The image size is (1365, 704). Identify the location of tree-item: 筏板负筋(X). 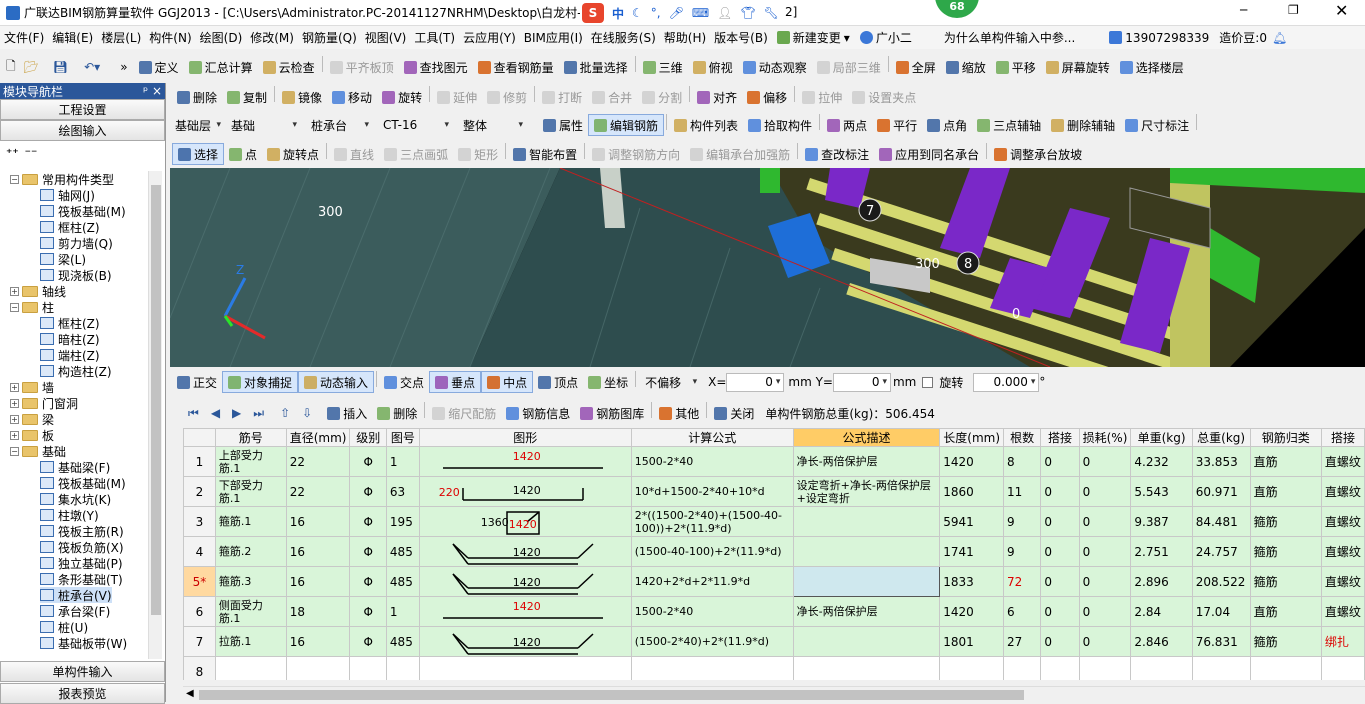
(82, 547).